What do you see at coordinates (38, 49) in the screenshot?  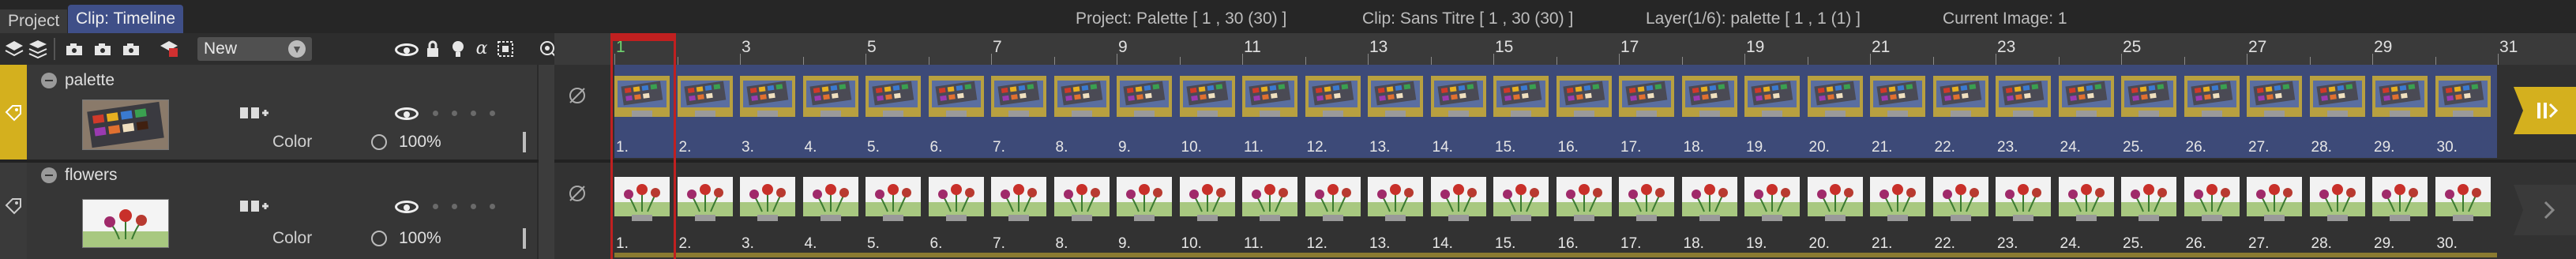 I see `layers-down-icon` at bounding box center [38, 49].